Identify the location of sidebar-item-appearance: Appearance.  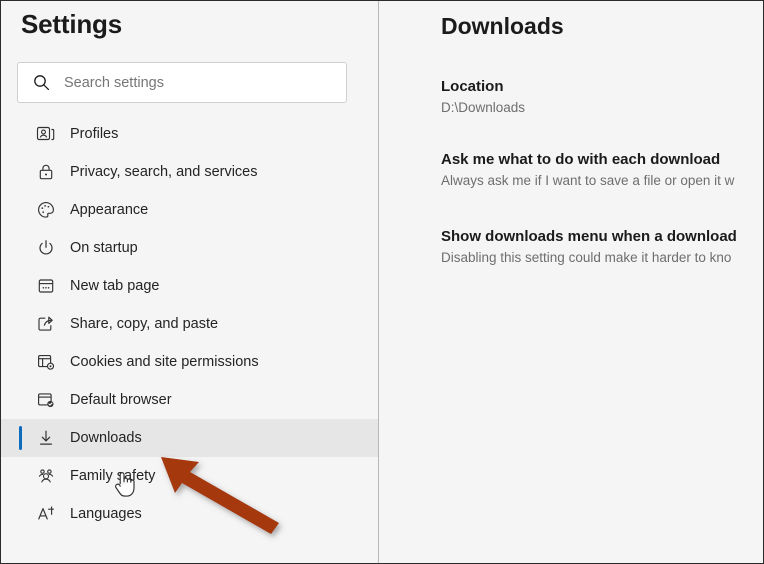
(189, 210).